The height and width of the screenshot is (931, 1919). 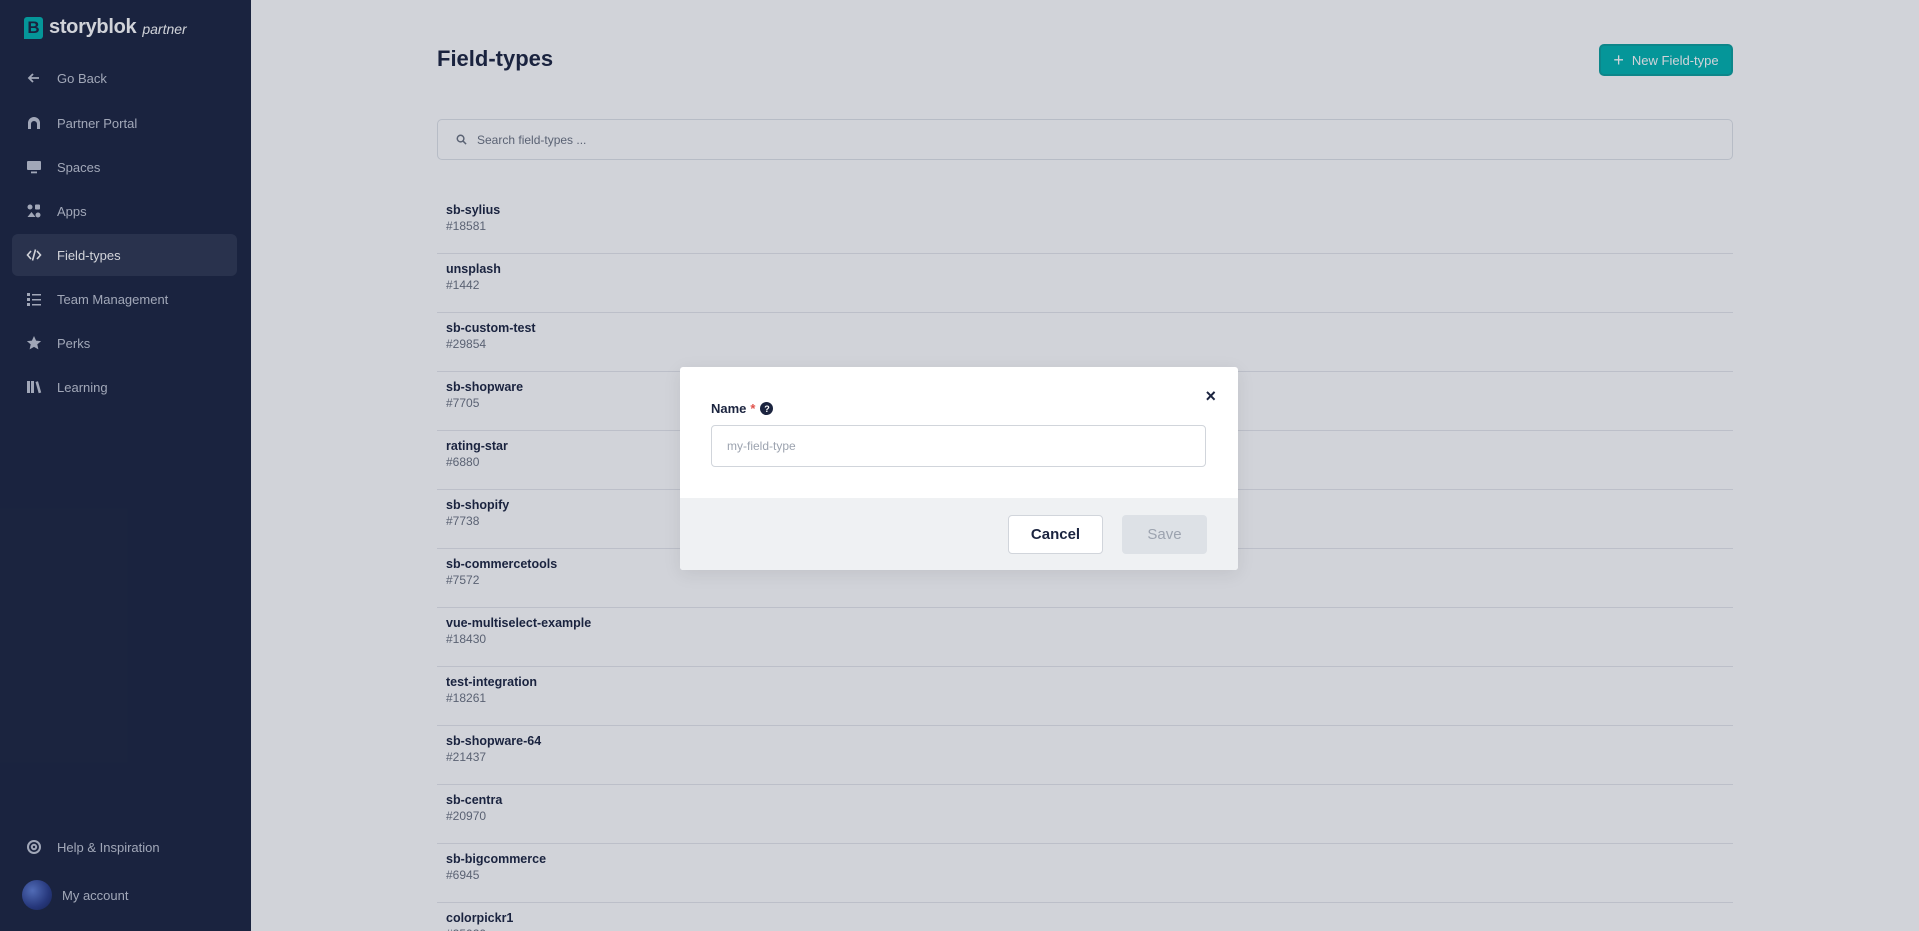 What do you see at coordinates (753, 408) in the screenshot?
I see `required-mark: *` at bounding box center [753, 408].